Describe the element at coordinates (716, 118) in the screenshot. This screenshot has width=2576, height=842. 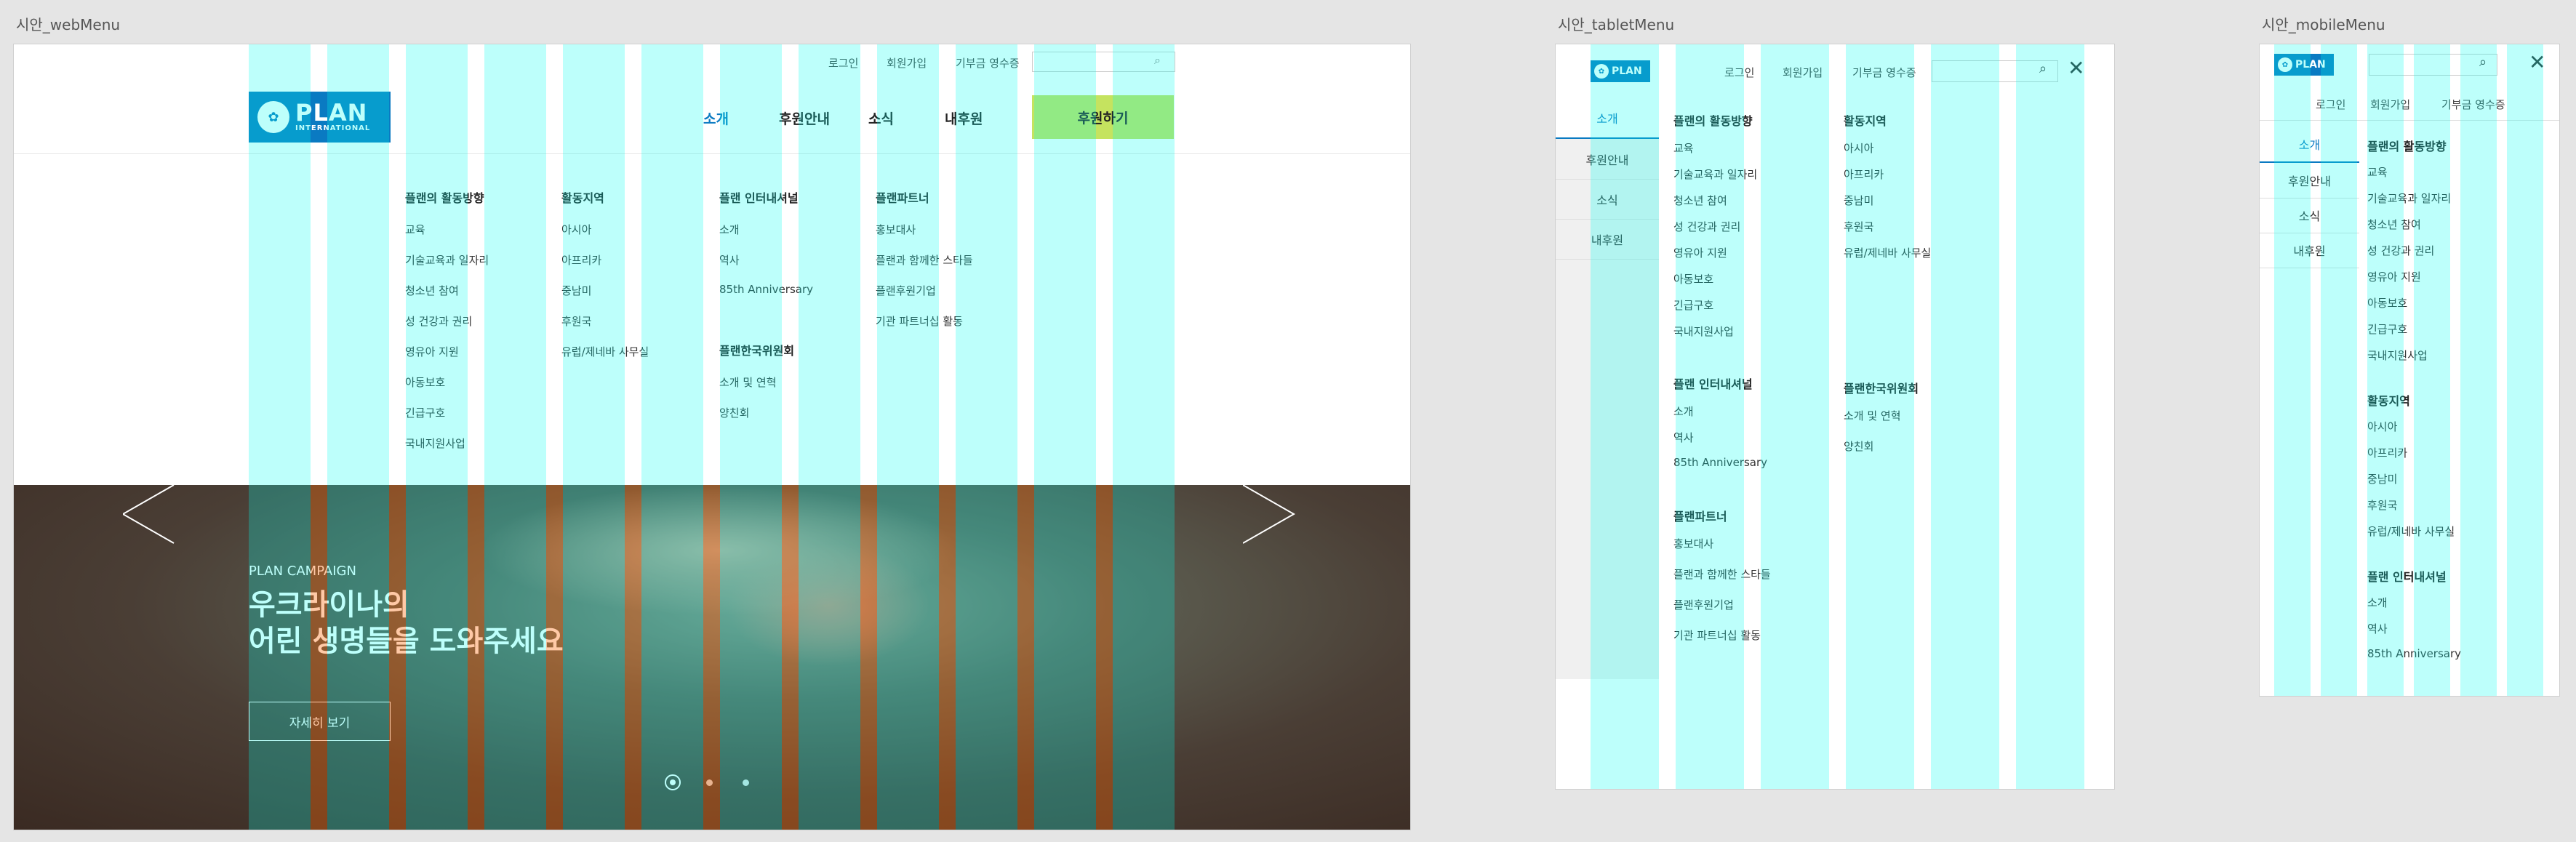
I see `gnb-about: 소개` at that location.